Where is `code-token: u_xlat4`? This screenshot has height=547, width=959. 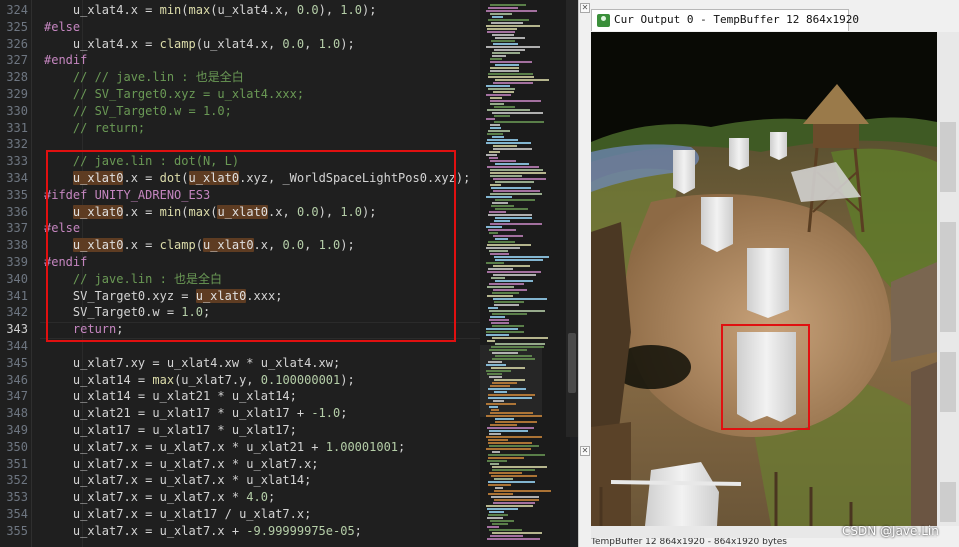
code-token: u_xlat4 is located at coordinates (98, 10).